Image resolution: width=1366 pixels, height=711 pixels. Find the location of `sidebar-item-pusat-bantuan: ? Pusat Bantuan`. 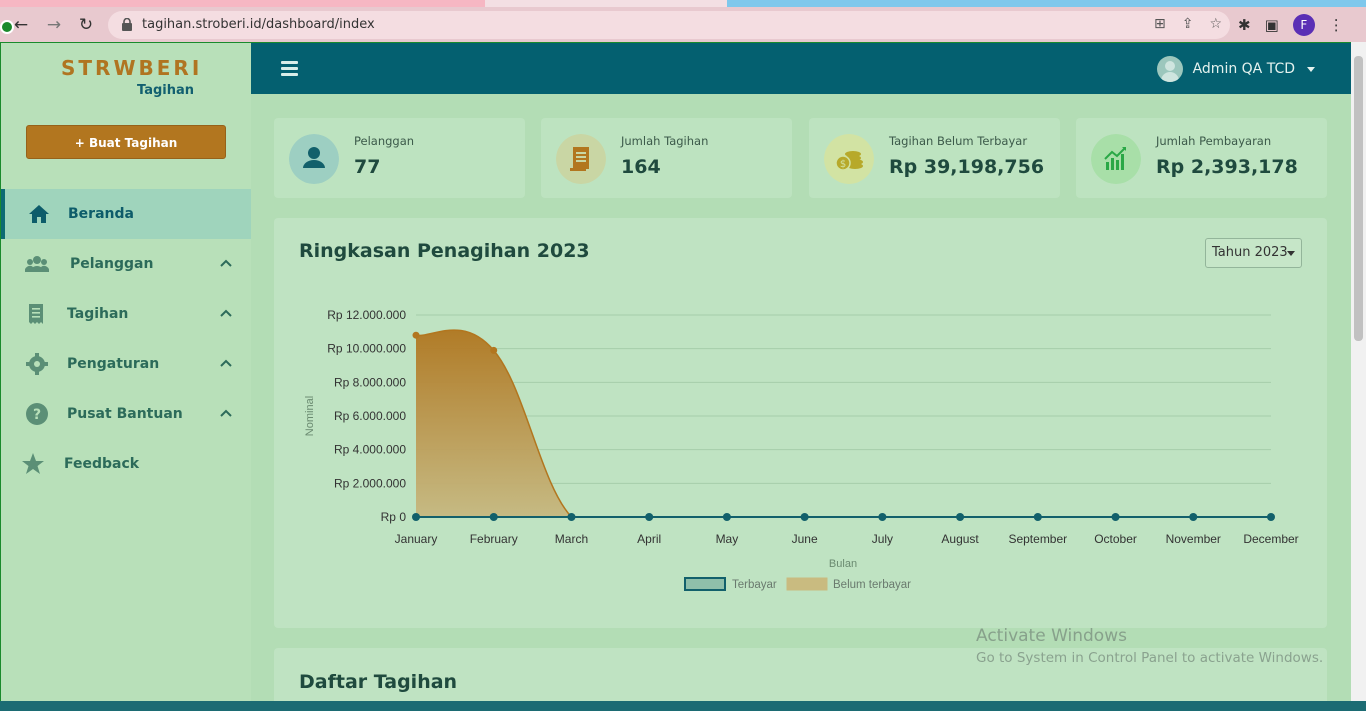

sidebar-item-pusat-bantuan: ? Pusat Bantuan is located at coordinates (126, 414).